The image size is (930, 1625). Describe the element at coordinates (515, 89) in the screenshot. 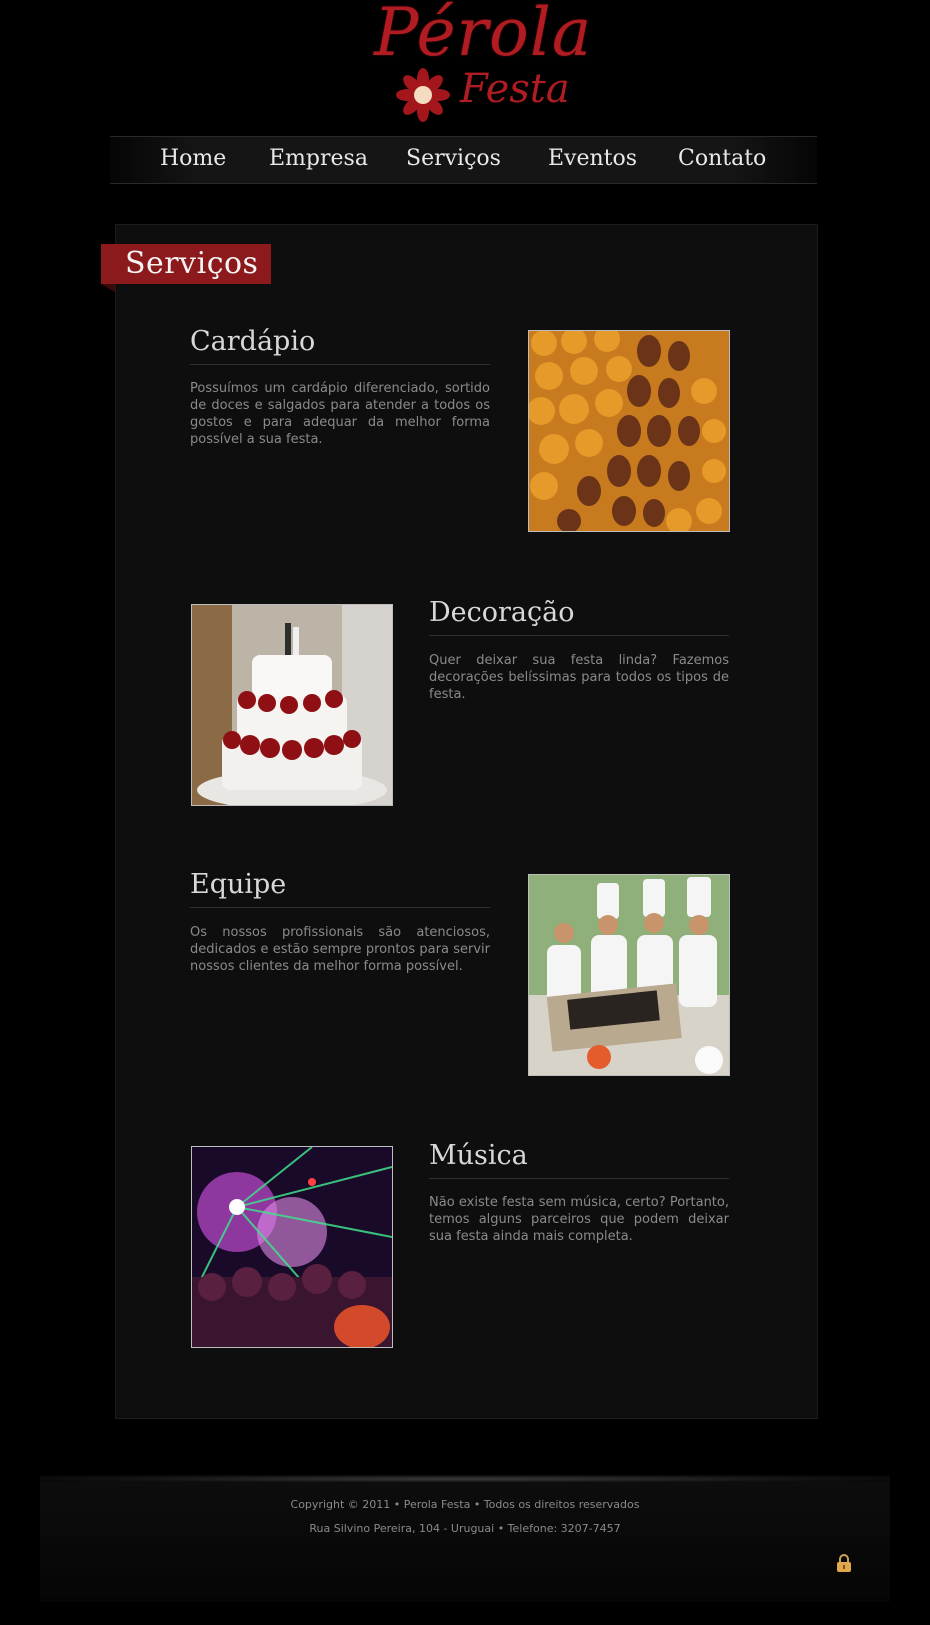

I see `logo-word-festa: Festa` at that location.